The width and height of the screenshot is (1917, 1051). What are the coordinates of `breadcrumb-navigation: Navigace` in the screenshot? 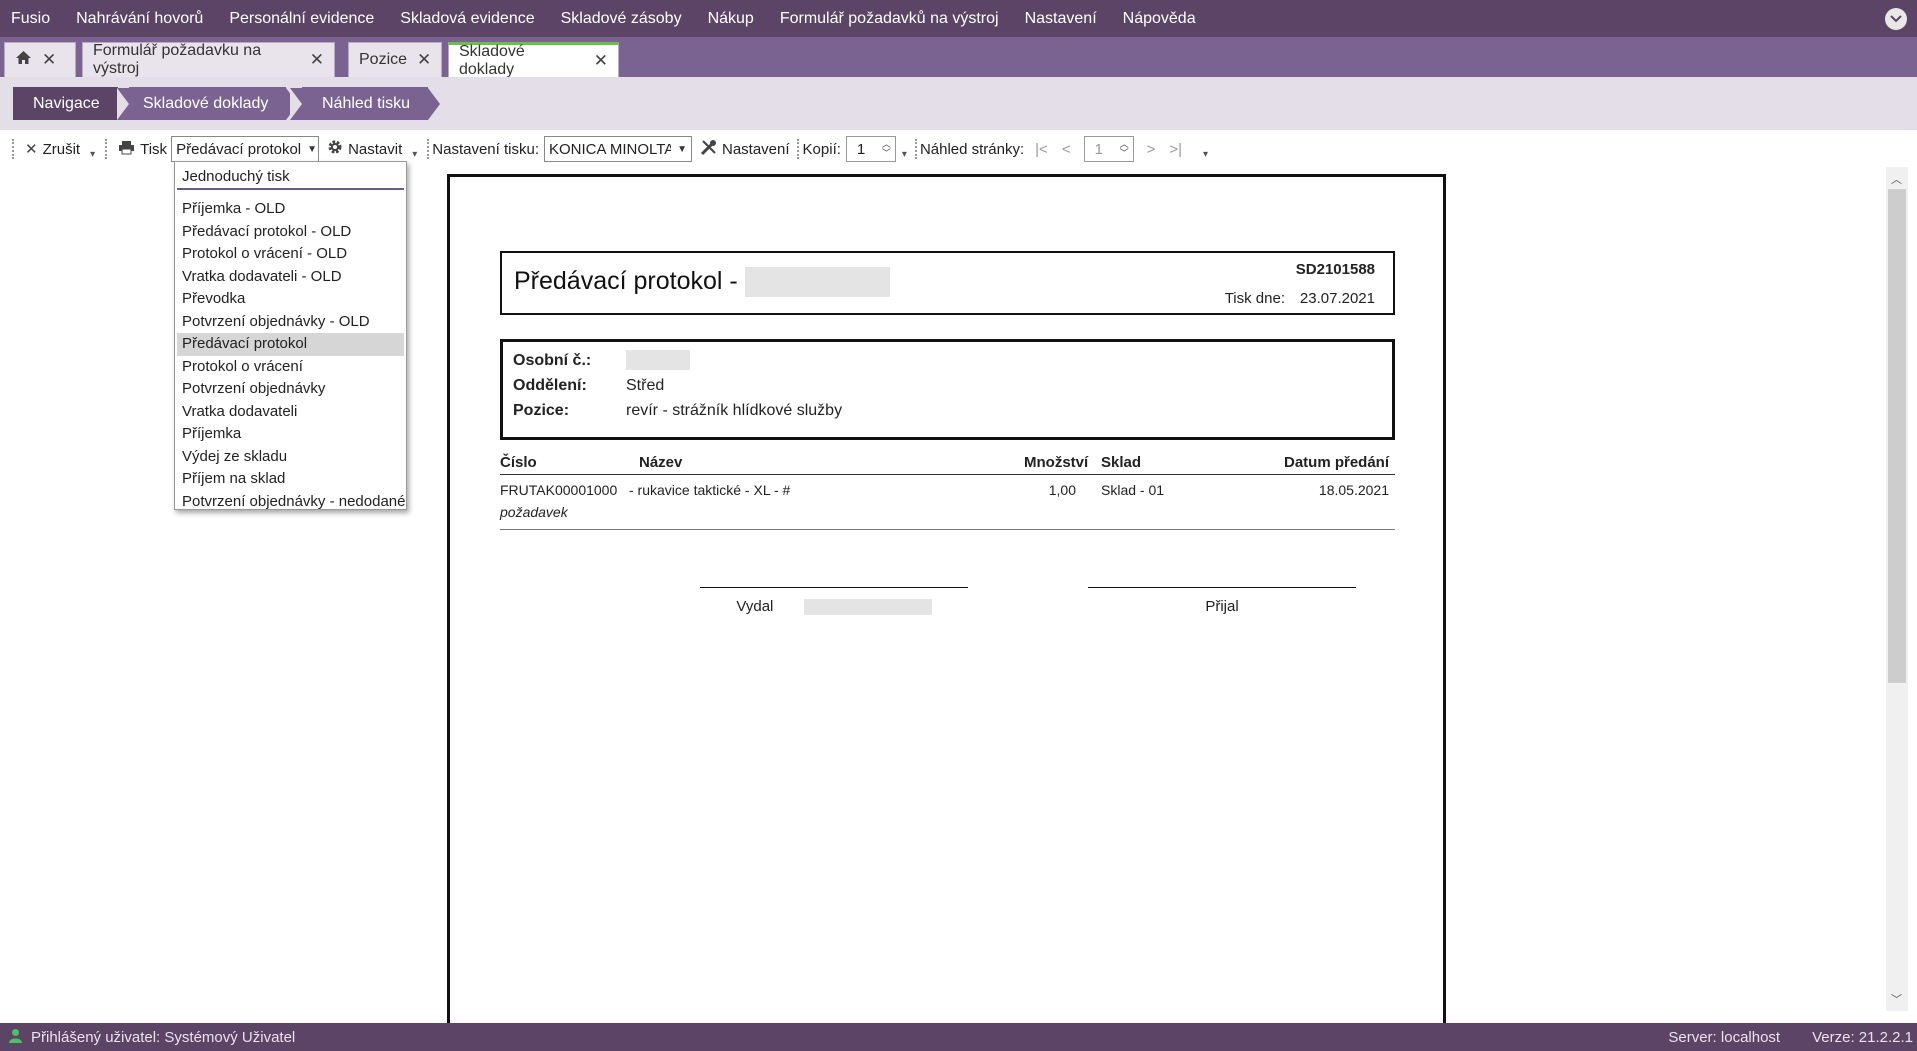 It's located at (71, 103).